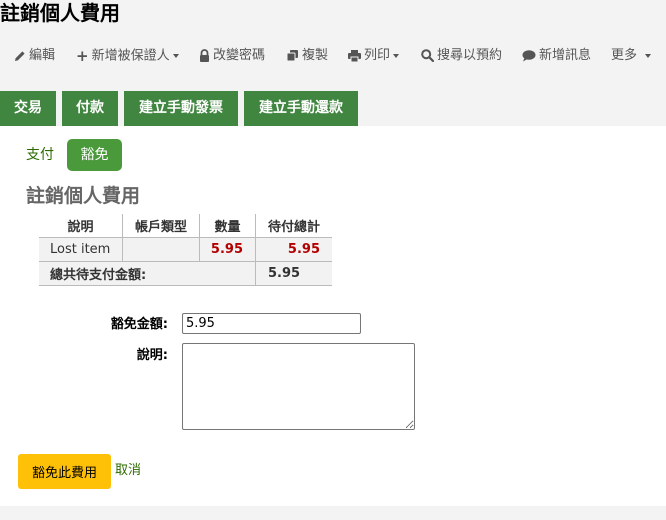  I want to click on tab-manual-invoice: 建立手動發票, so click(181, 108).